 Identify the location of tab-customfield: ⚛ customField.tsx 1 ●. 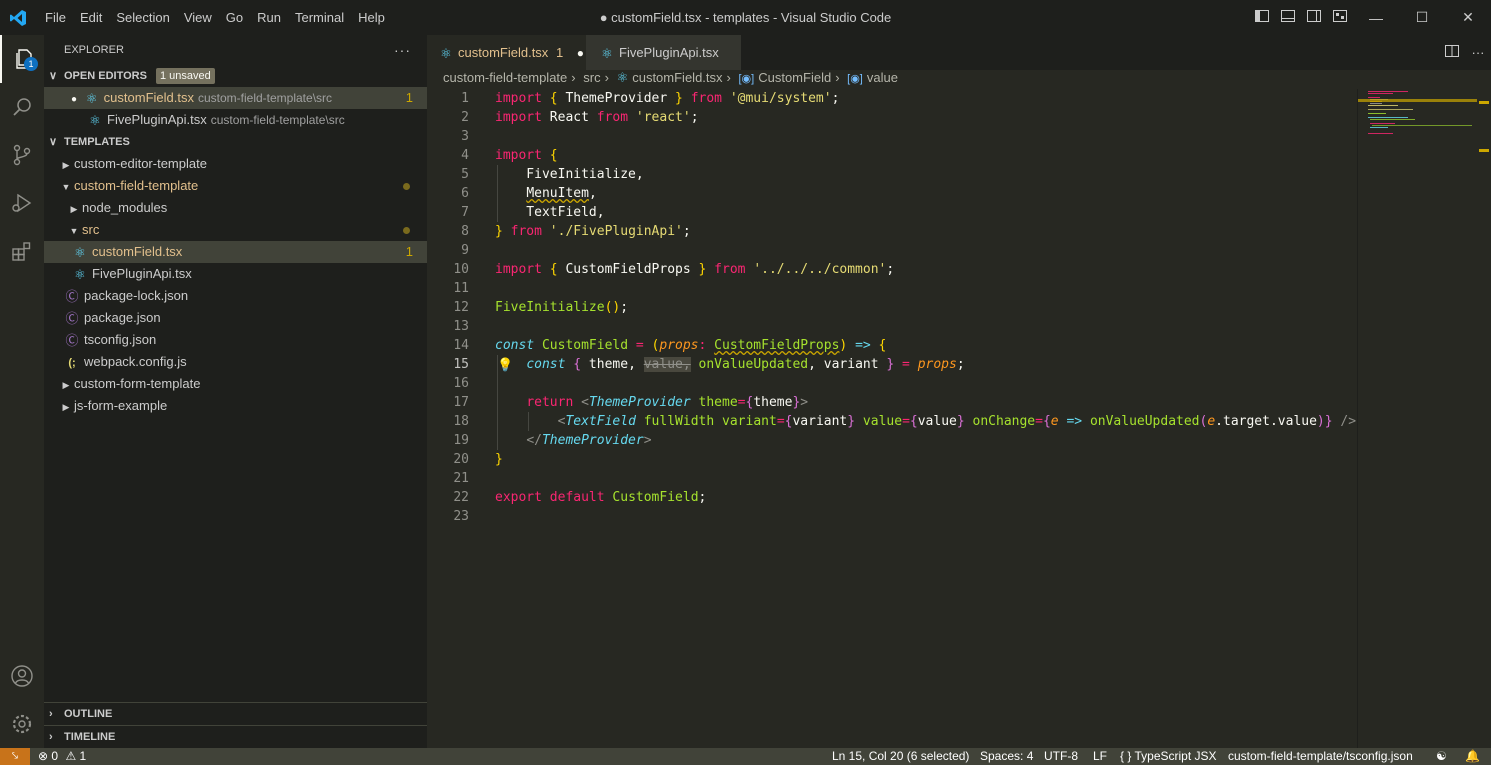
(506, 52).